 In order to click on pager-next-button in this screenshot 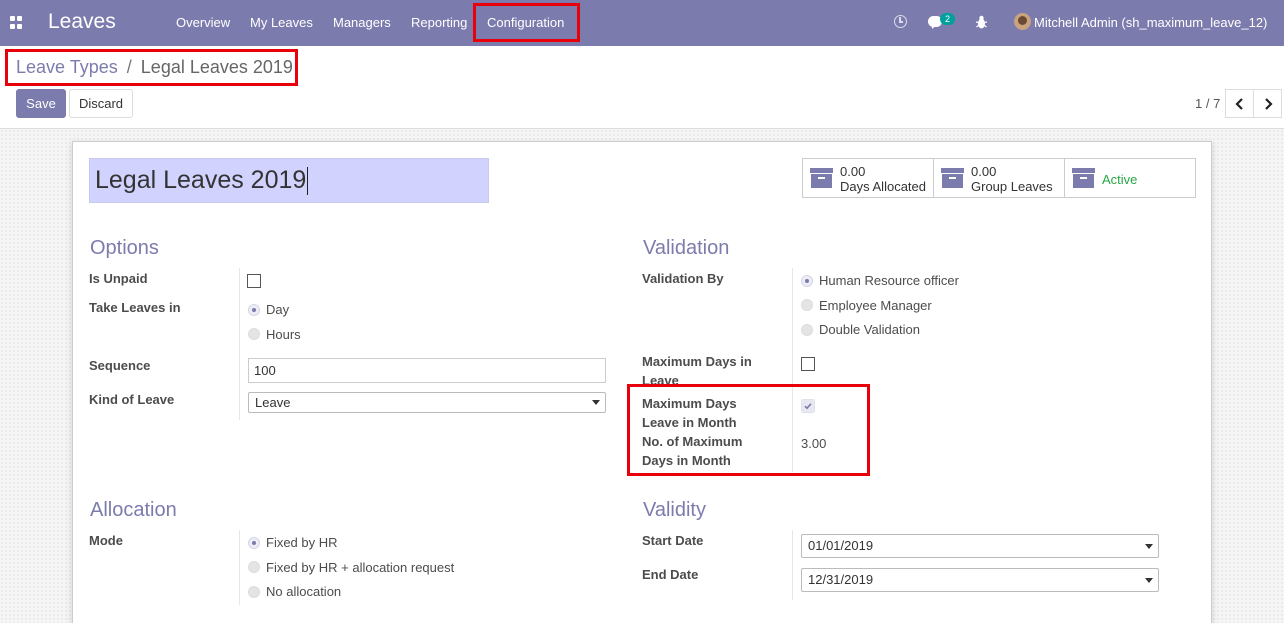, I will do `click(1267, 103)`.